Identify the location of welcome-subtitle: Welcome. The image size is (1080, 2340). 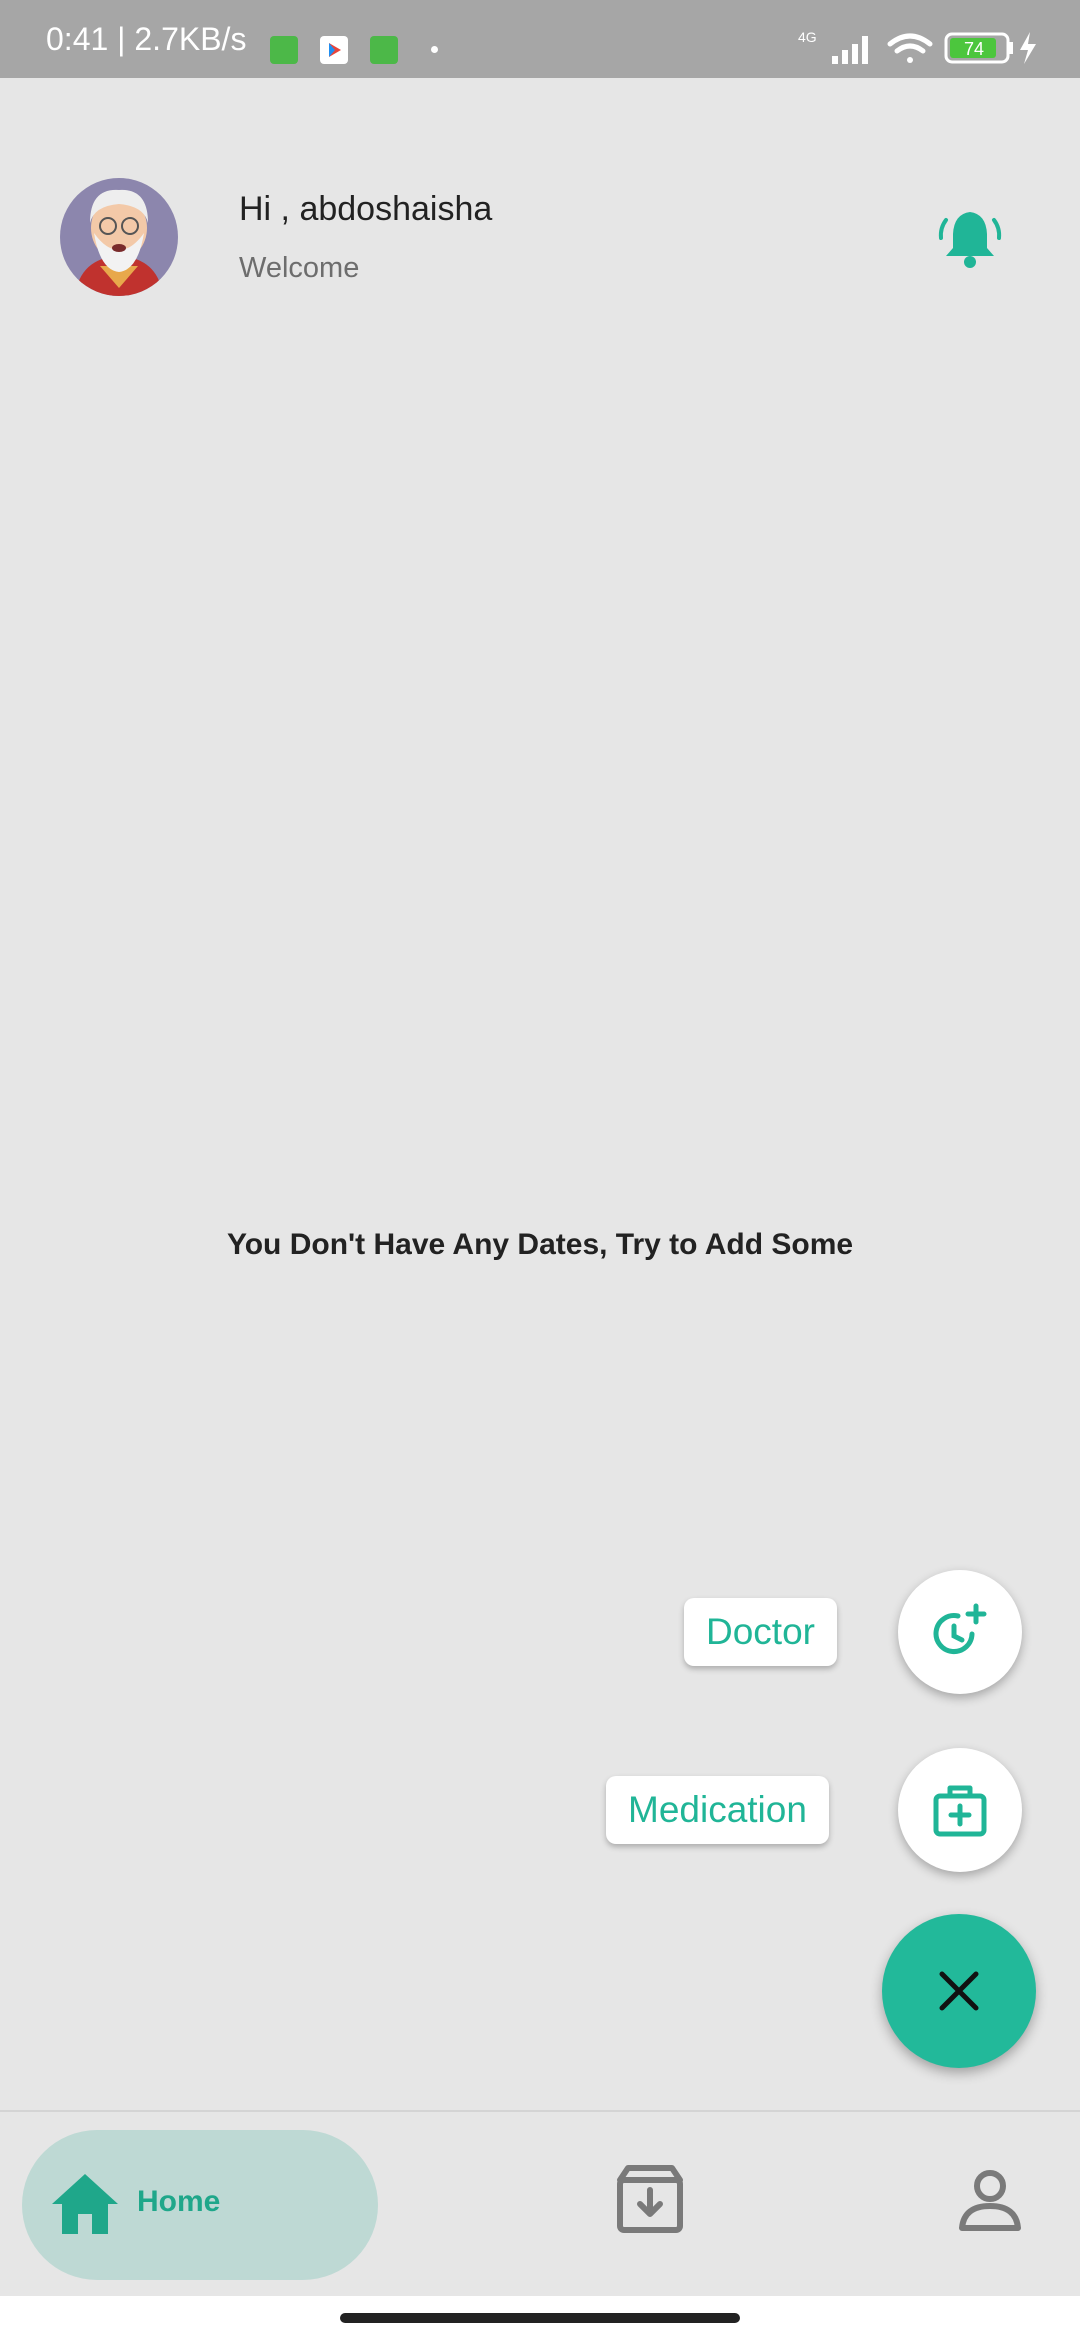
(299, 268).